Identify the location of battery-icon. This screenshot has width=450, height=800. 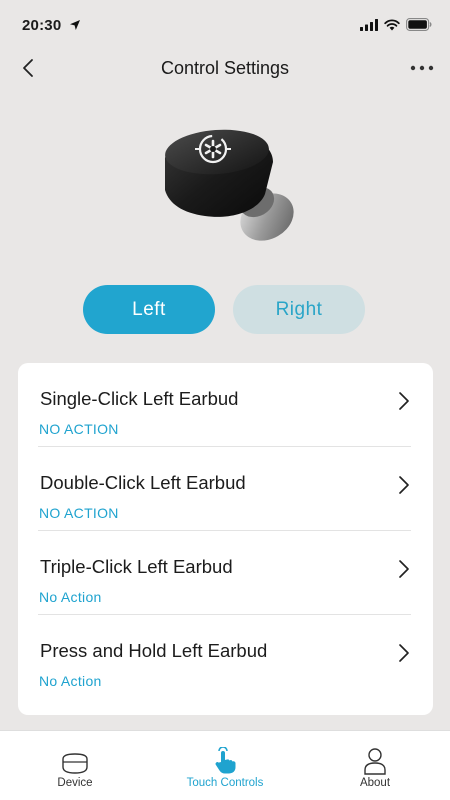
(419, 25).